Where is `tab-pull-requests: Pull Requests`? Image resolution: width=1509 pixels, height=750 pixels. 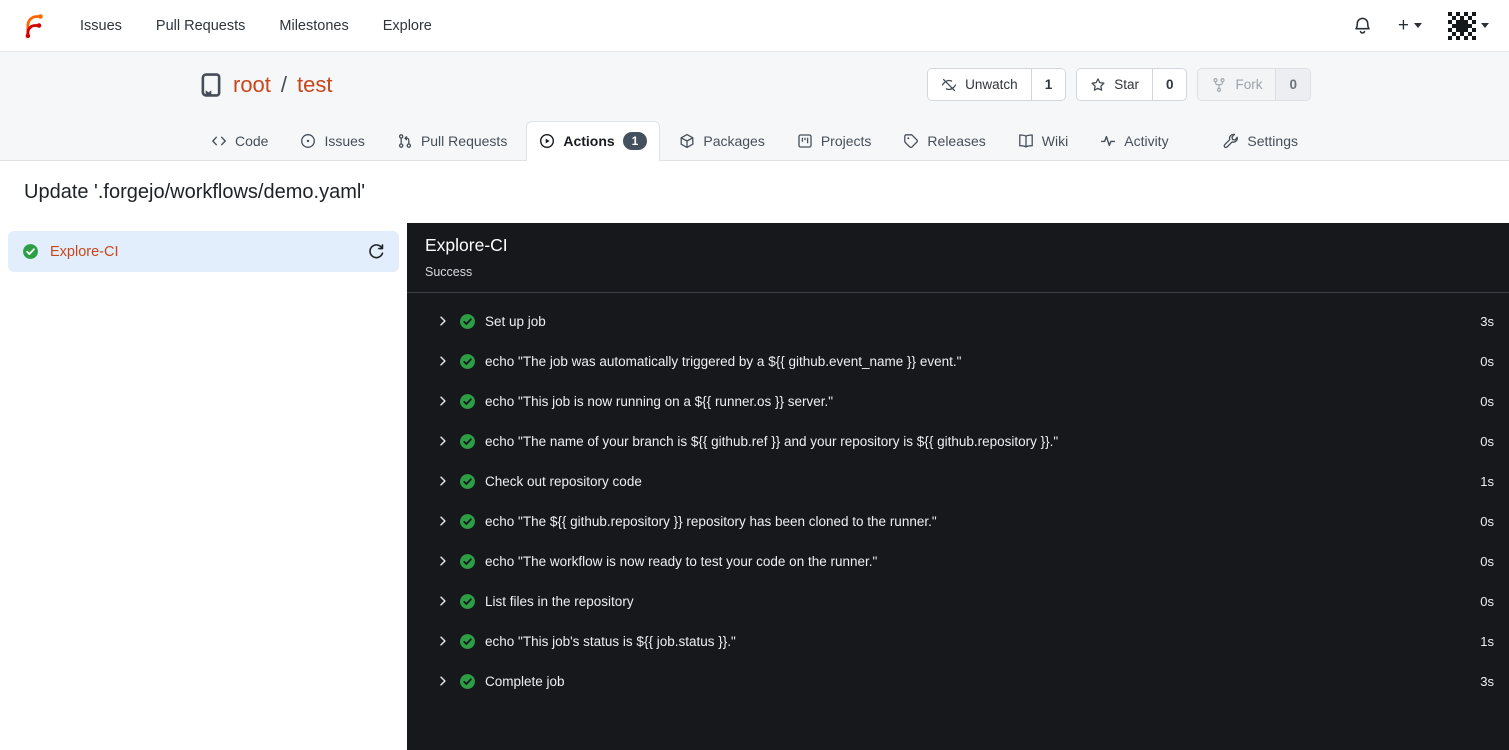 tab-pull-requests: Pull Requests is located at coordinates (452, 141).